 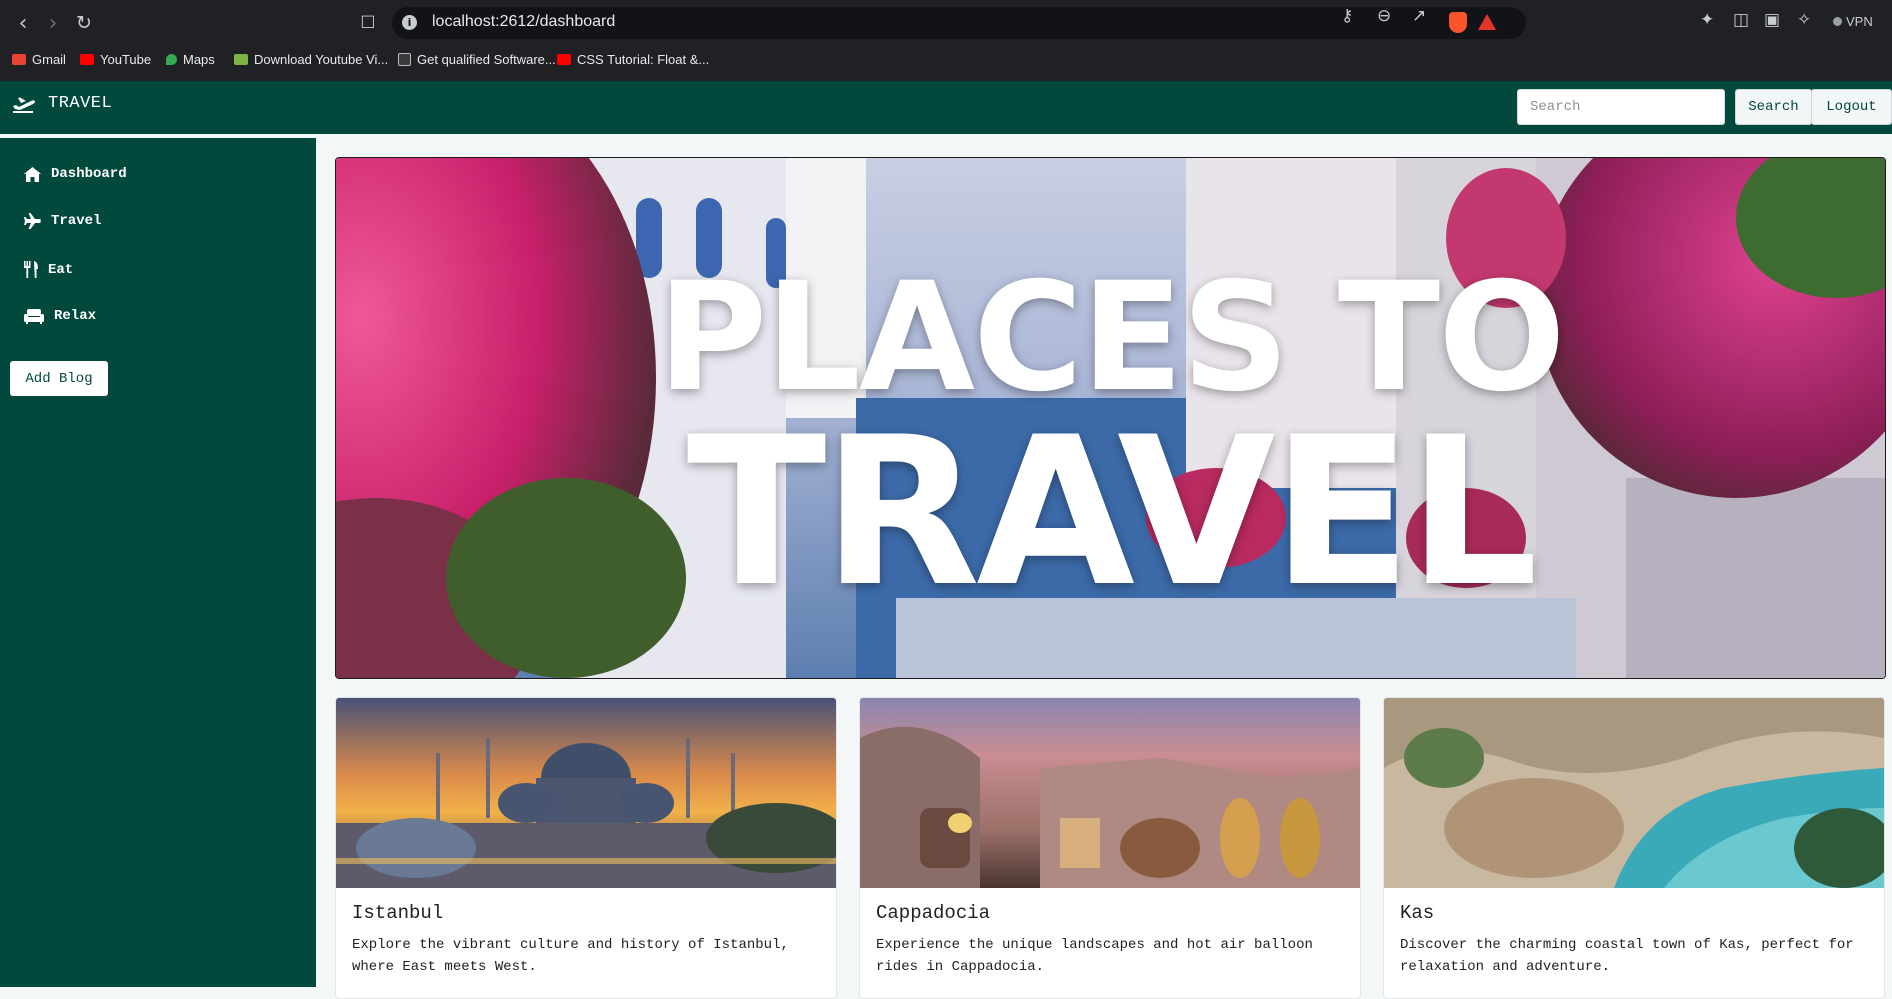 I want to click on plane-icon, so click(x=32, y=221).